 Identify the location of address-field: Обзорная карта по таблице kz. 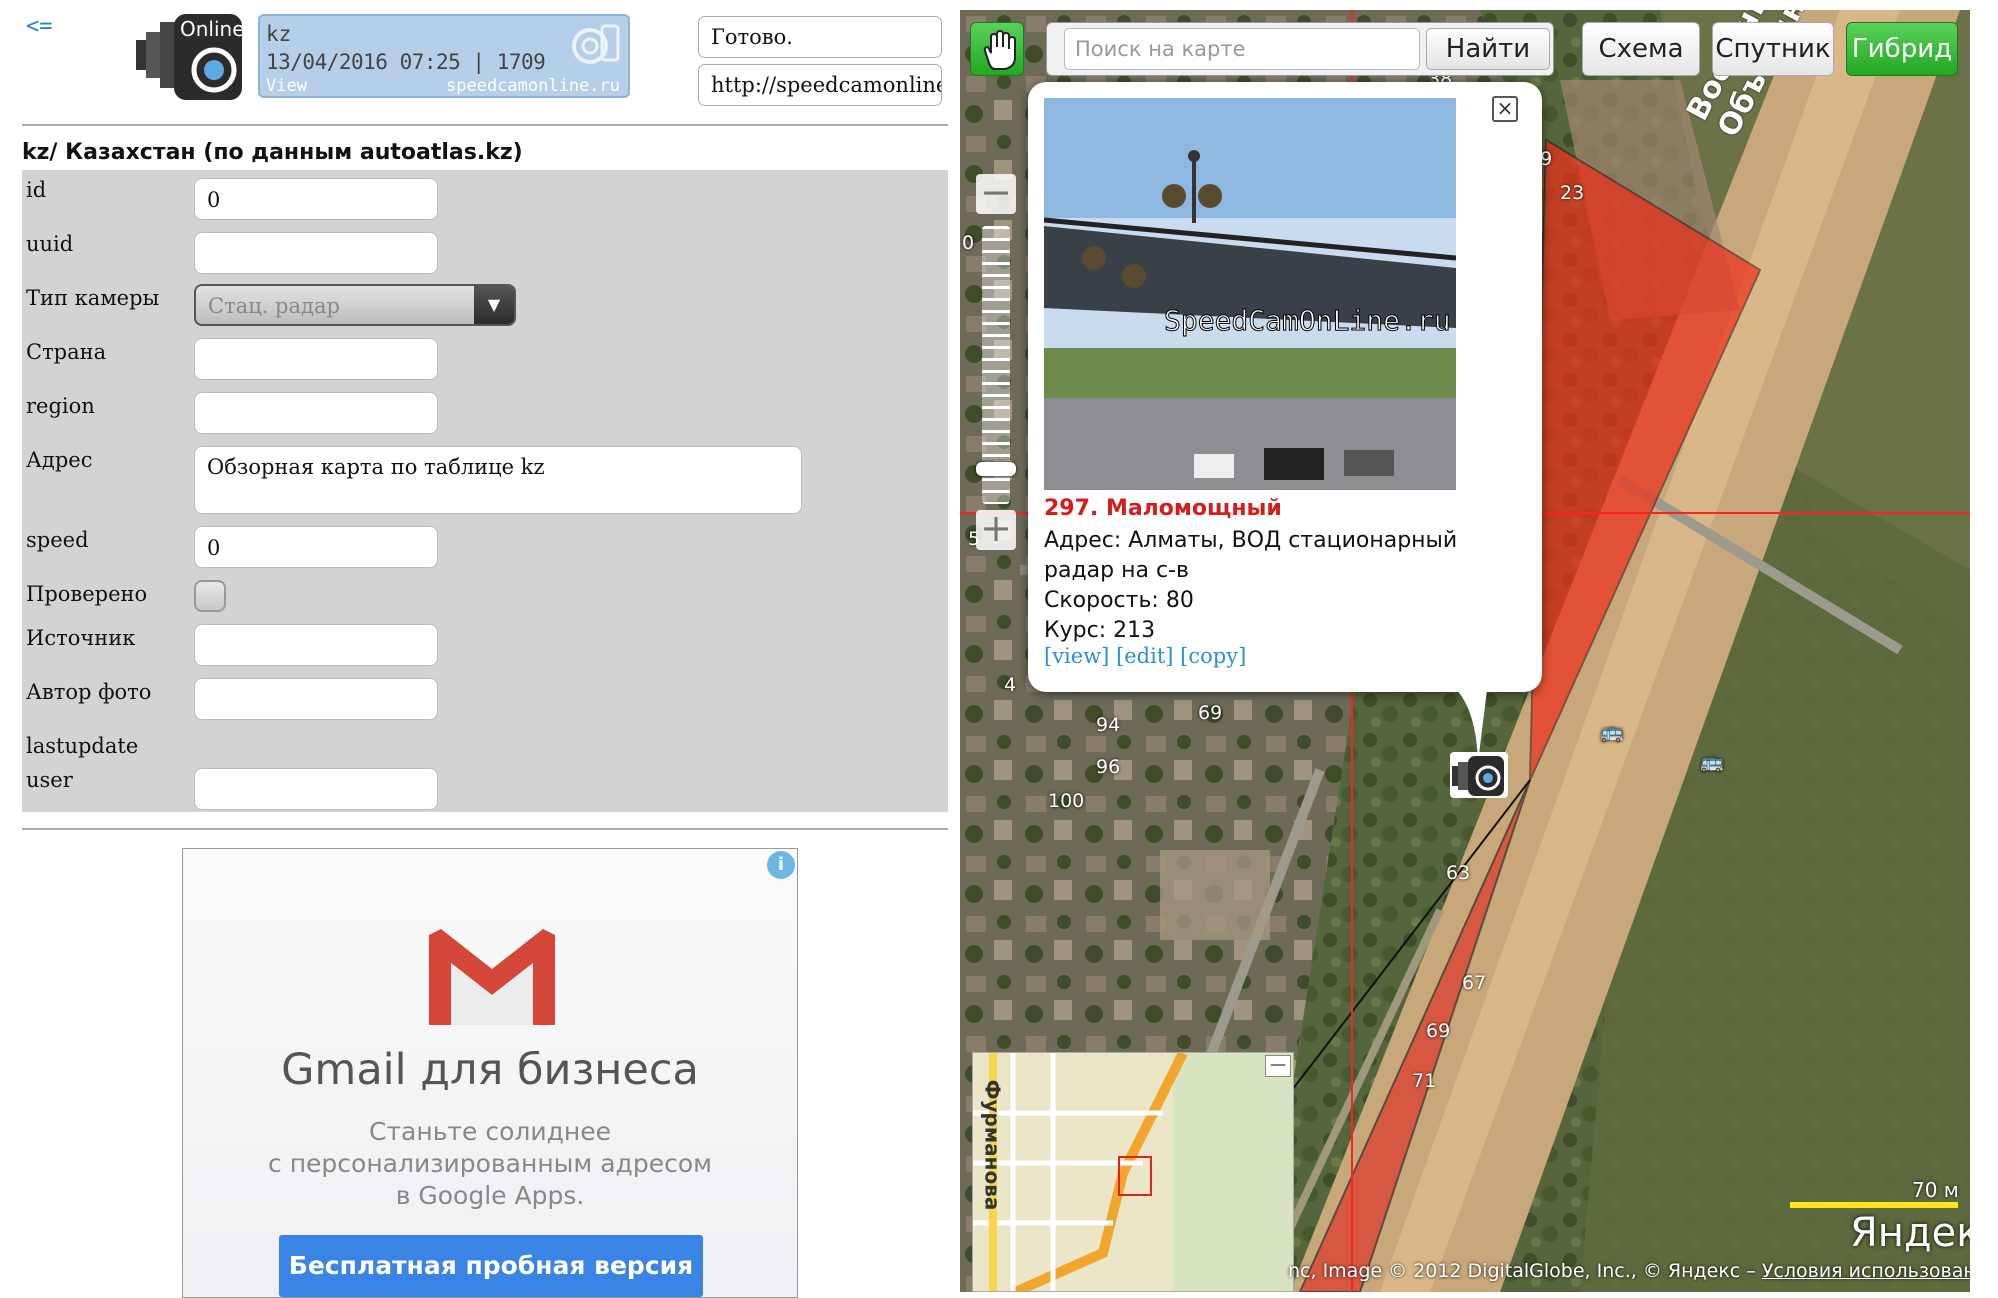
(498, 480).